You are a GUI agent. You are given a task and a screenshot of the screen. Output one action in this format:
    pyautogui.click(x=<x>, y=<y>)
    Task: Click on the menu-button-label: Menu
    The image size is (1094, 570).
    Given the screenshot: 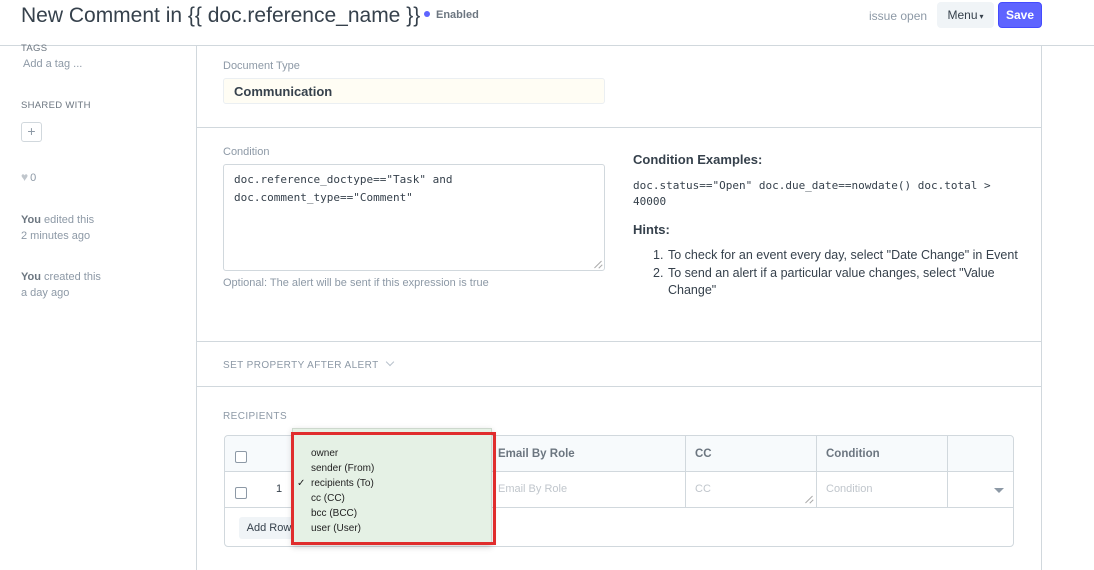 What is the action you would take?
    pyautogui.click(x=962, y=15)
    